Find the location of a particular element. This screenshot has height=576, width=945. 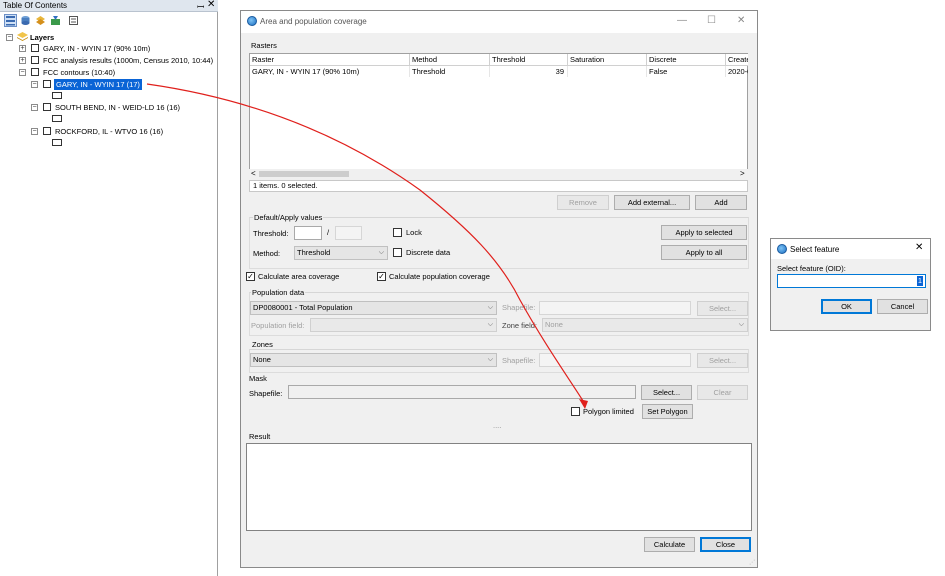

maximize-icon: ☐ is located at coordinates (711, 20).